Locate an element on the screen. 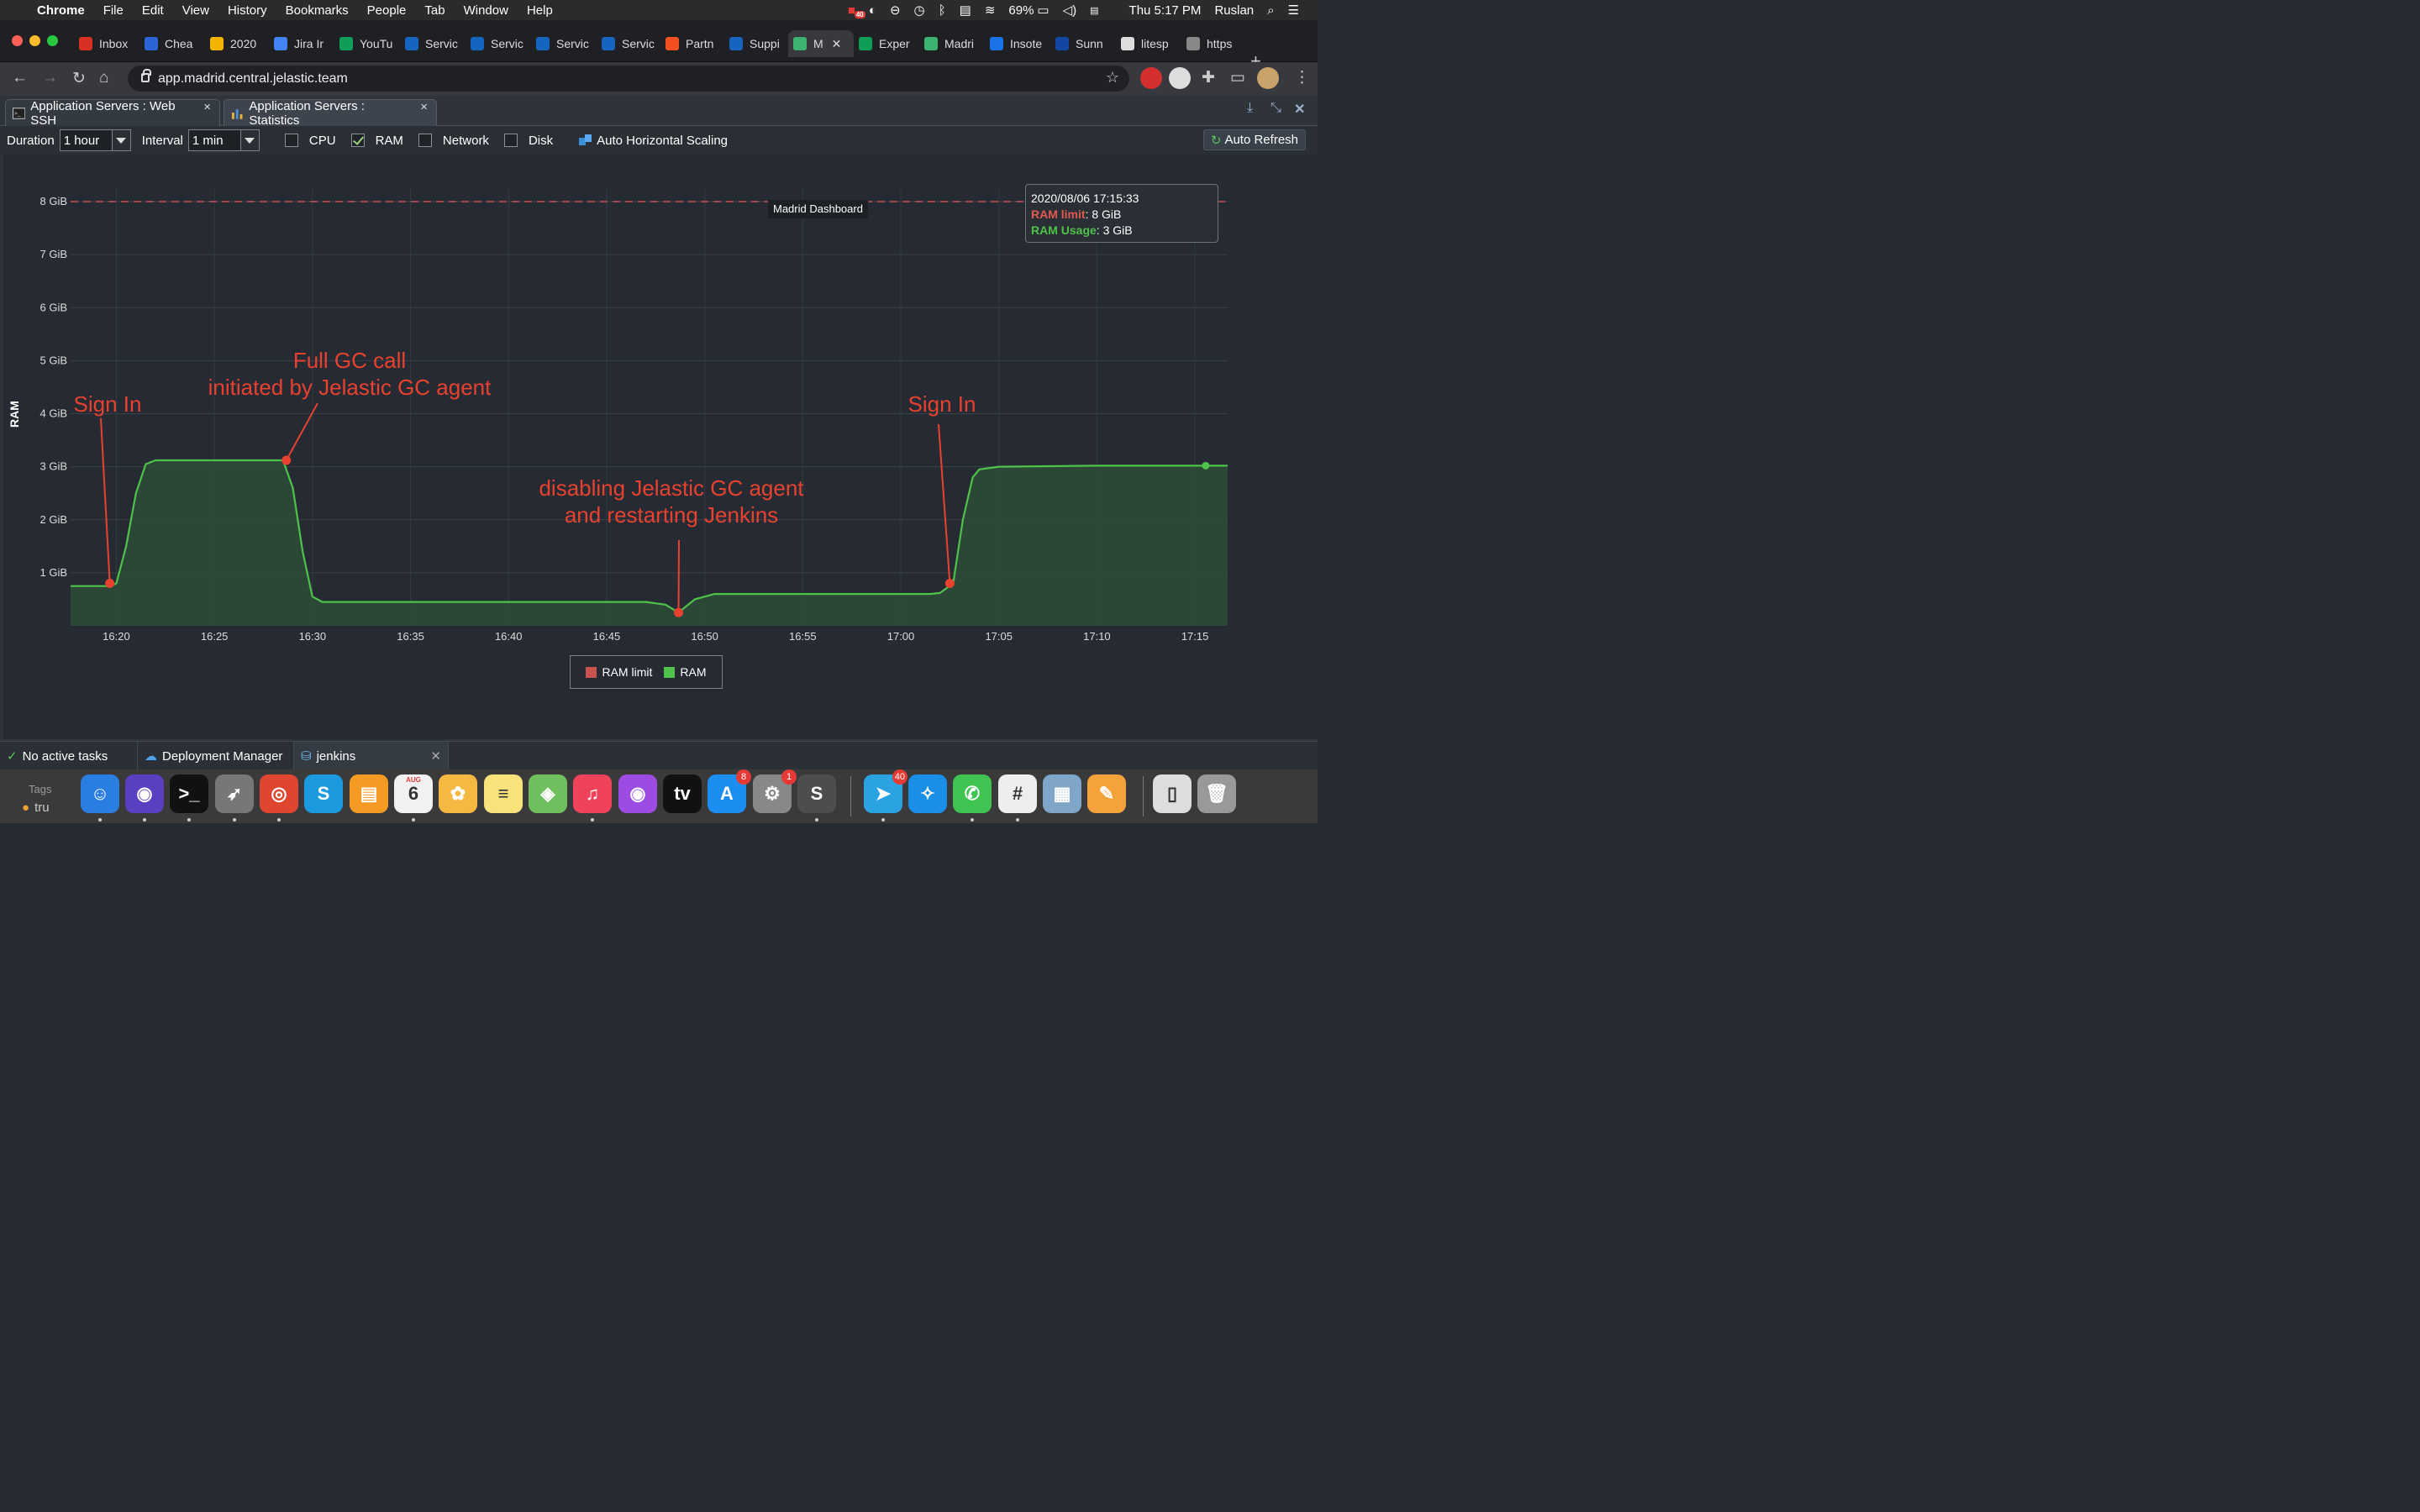 The height and width of the screenshot is (1512, 2420). browser-tab: Partn is located at coordinates (692, 43).